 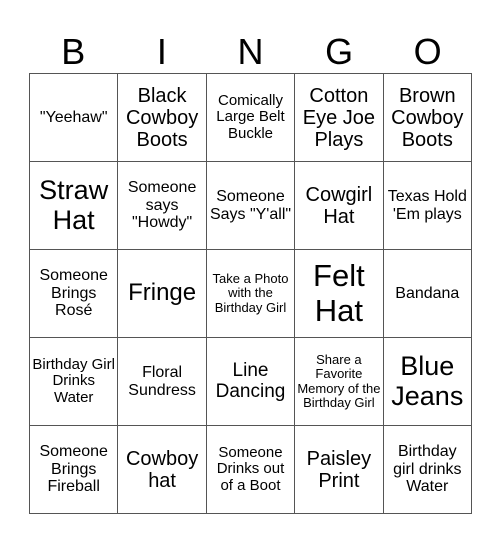 I want to click on bingo-cell: Felt Hat, so click(x=339, y=294).